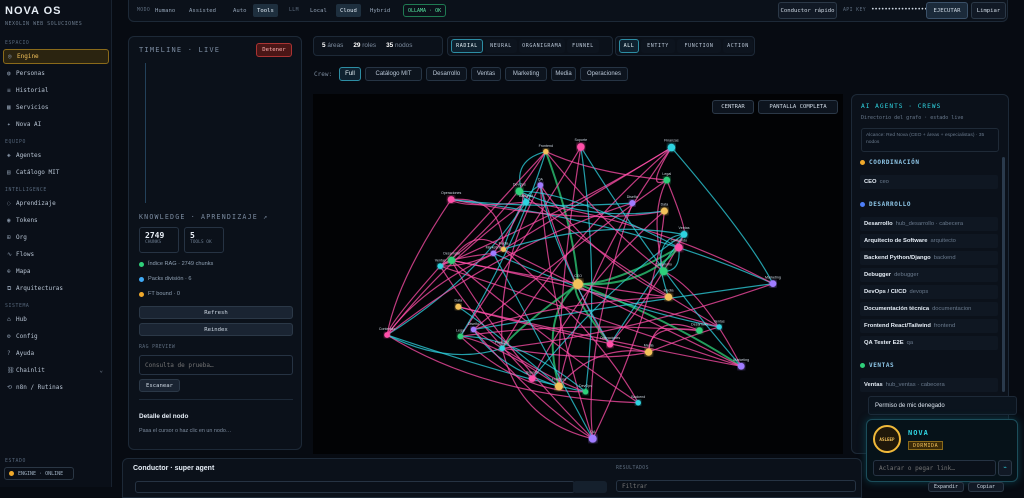 The width and height of the screenshot is (1024, 498). Describe the element at coordinates (542, 46) in the screenshot. I see `layout-organigrama: ORGANIGRAMA` at that location.